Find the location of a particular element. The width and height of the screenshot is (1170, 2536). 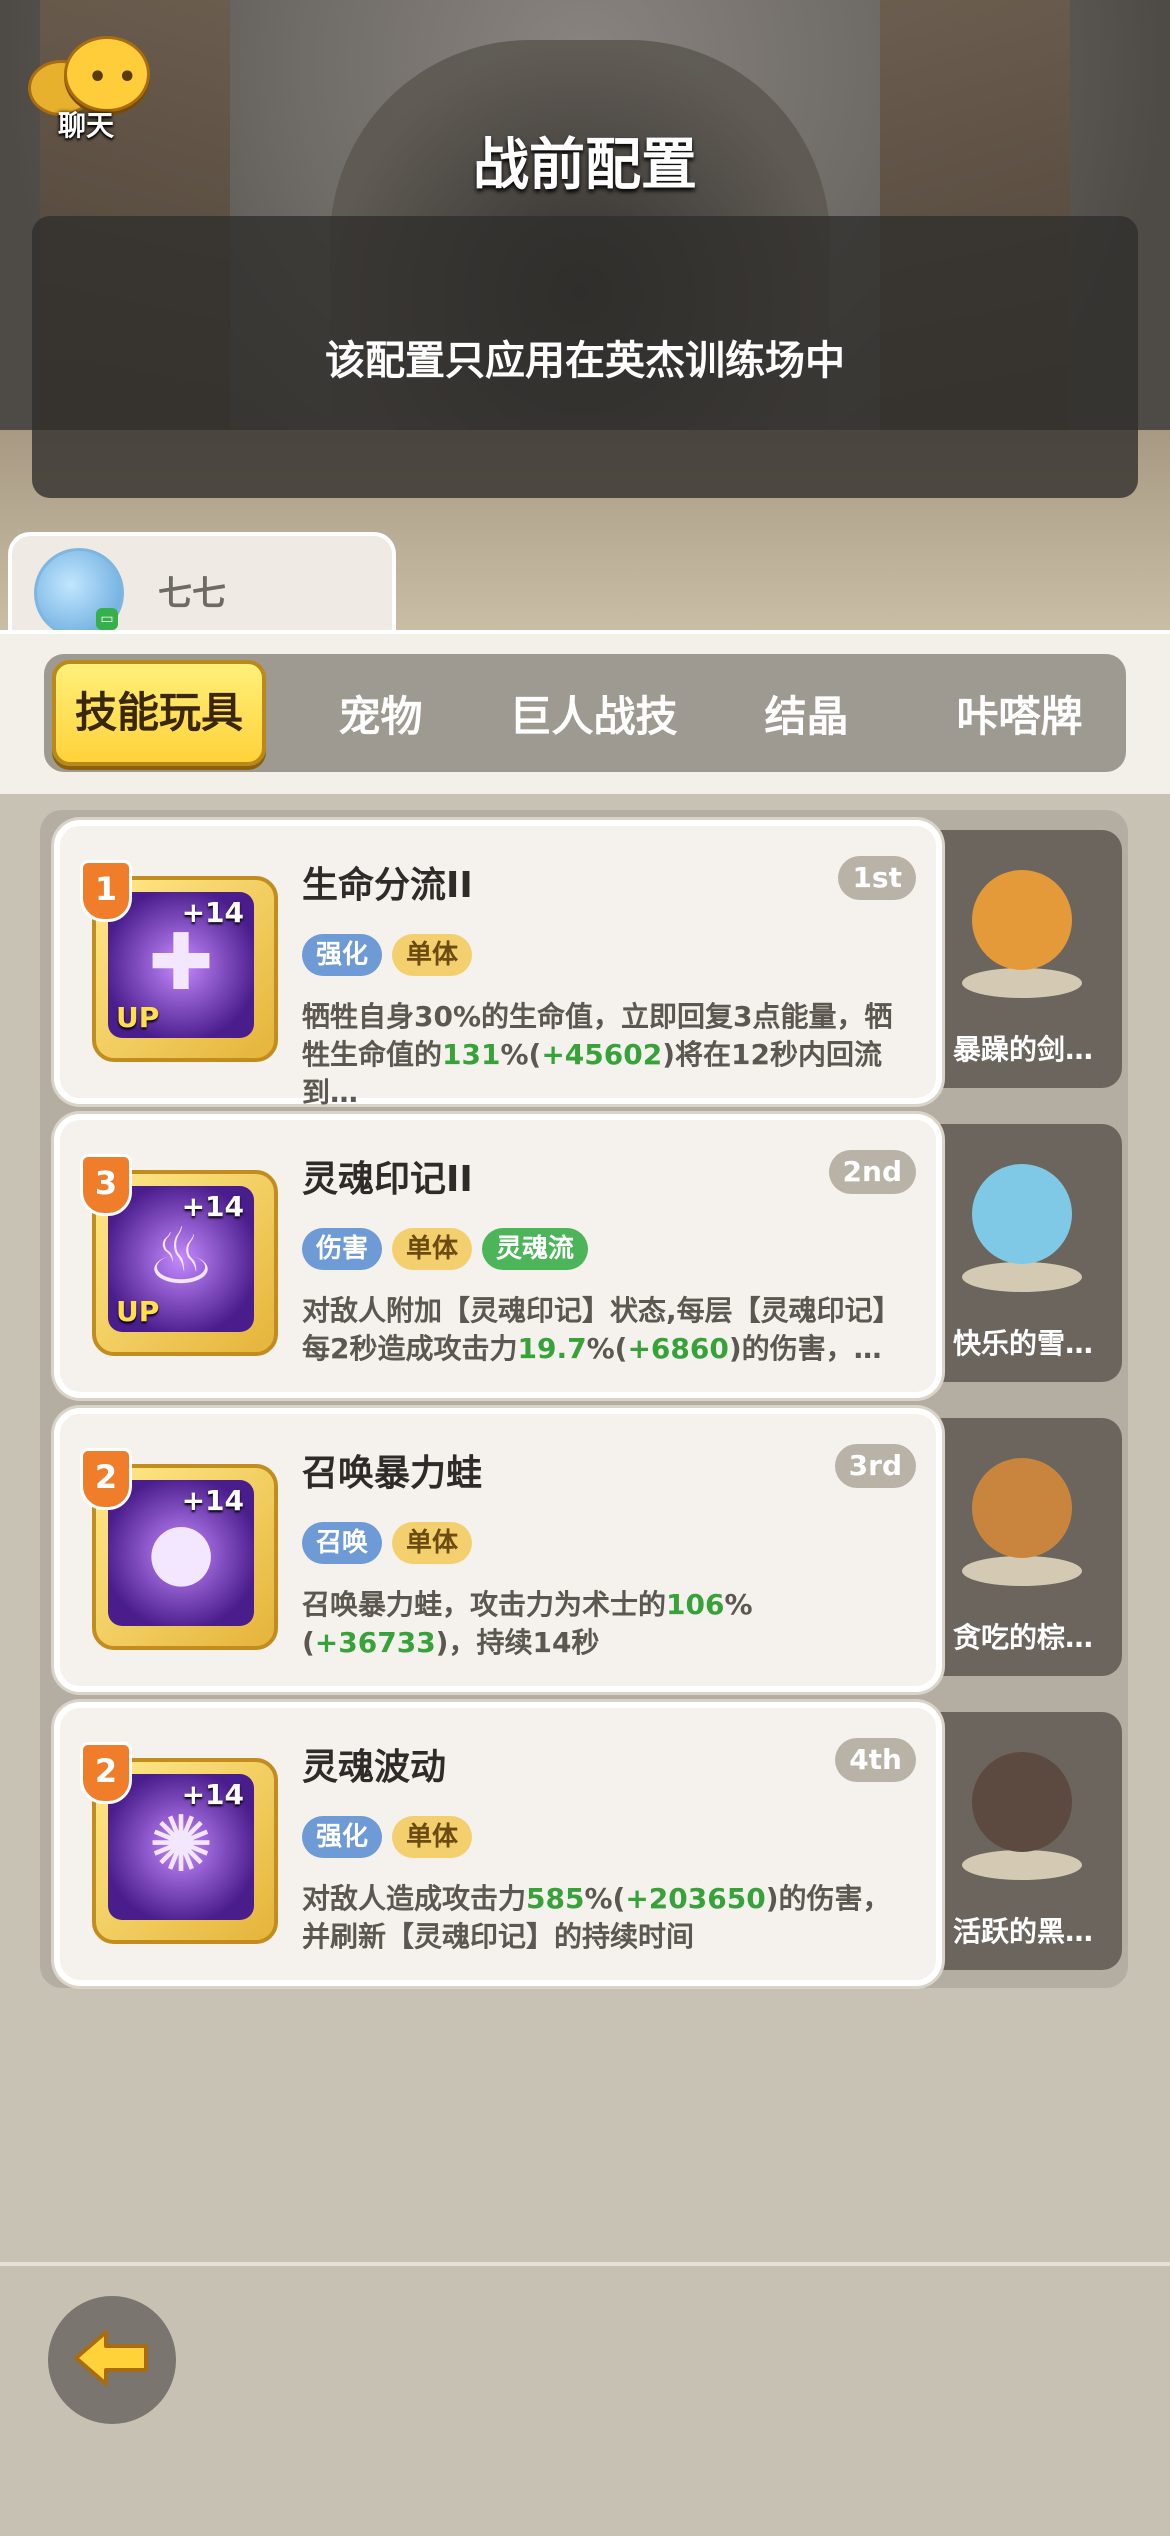

tab-1: 技能玩具 is located at coordinates (159, 713).